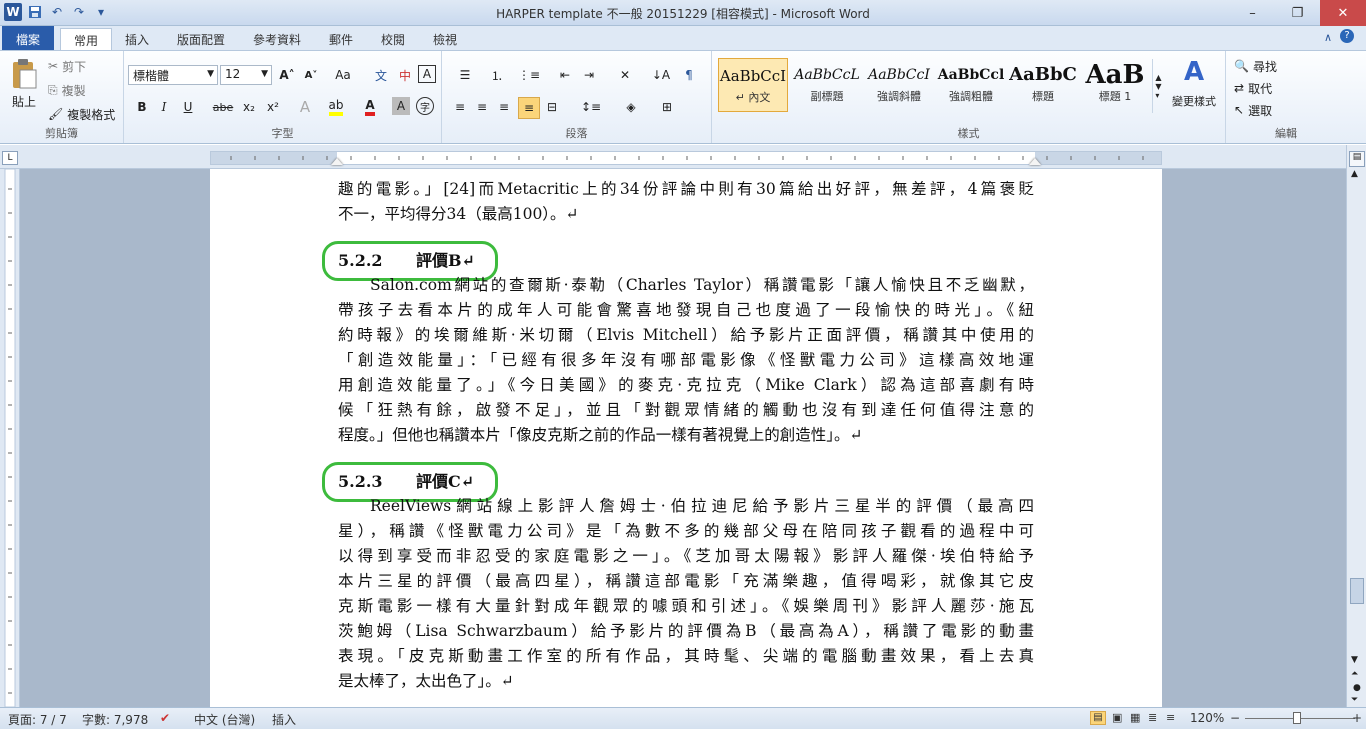  What do you see at coordinates (24, 74) in the screenshot?
I see `paste-icon` at bounding box center [24, 74].